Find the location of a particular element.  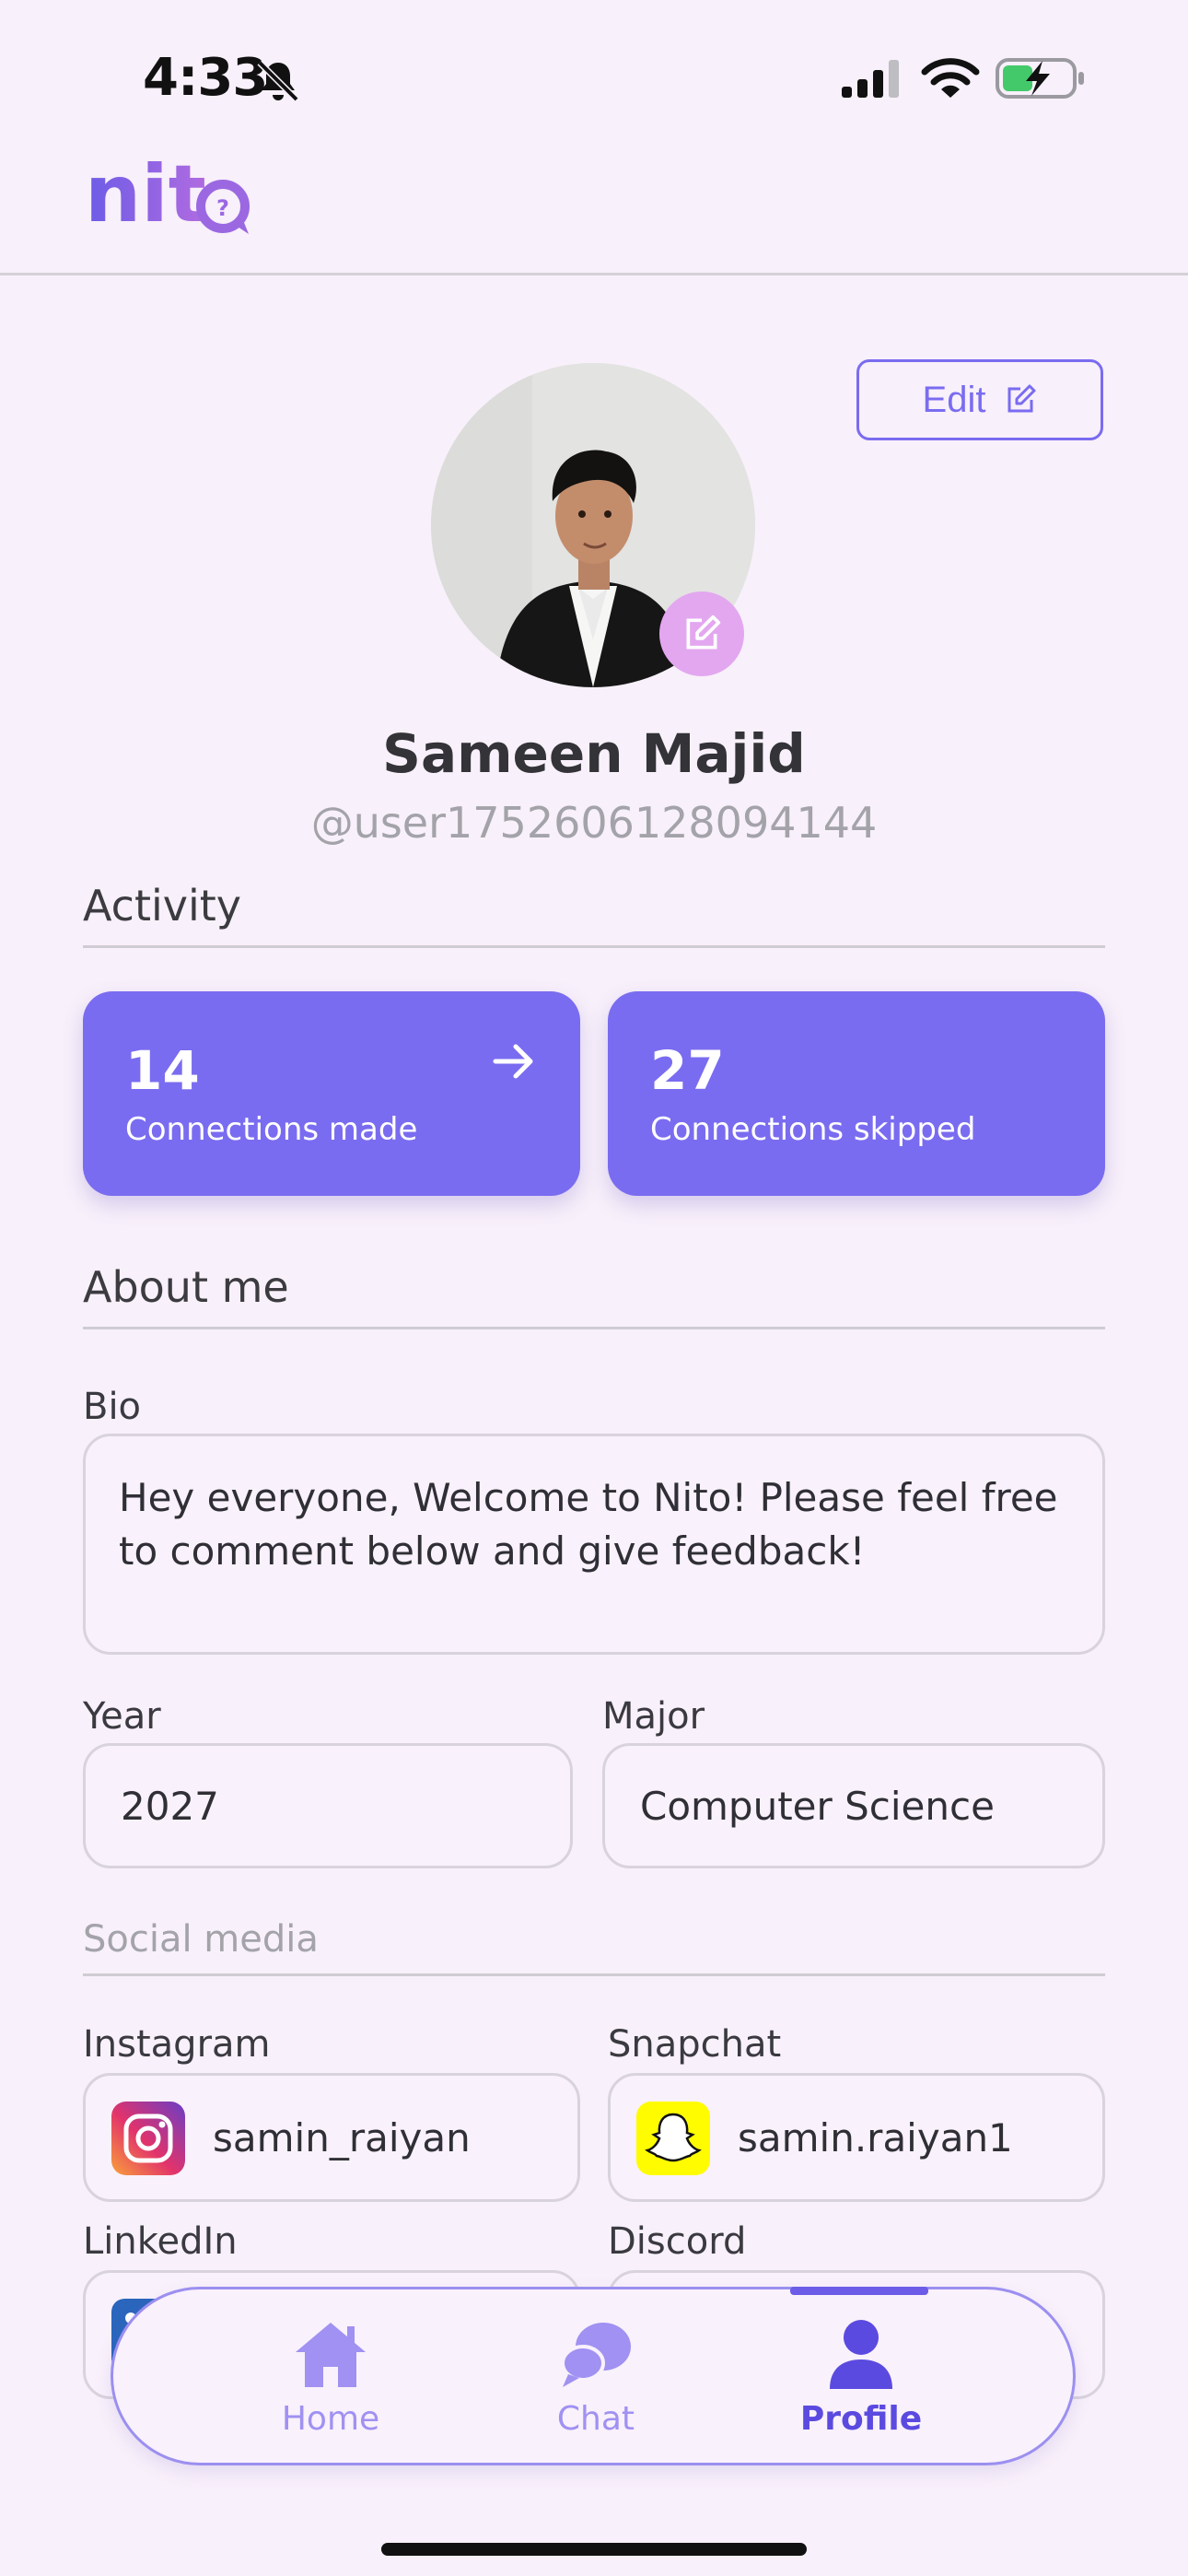

nav-profile-label: Profile is located at coordinates (861, 2419).